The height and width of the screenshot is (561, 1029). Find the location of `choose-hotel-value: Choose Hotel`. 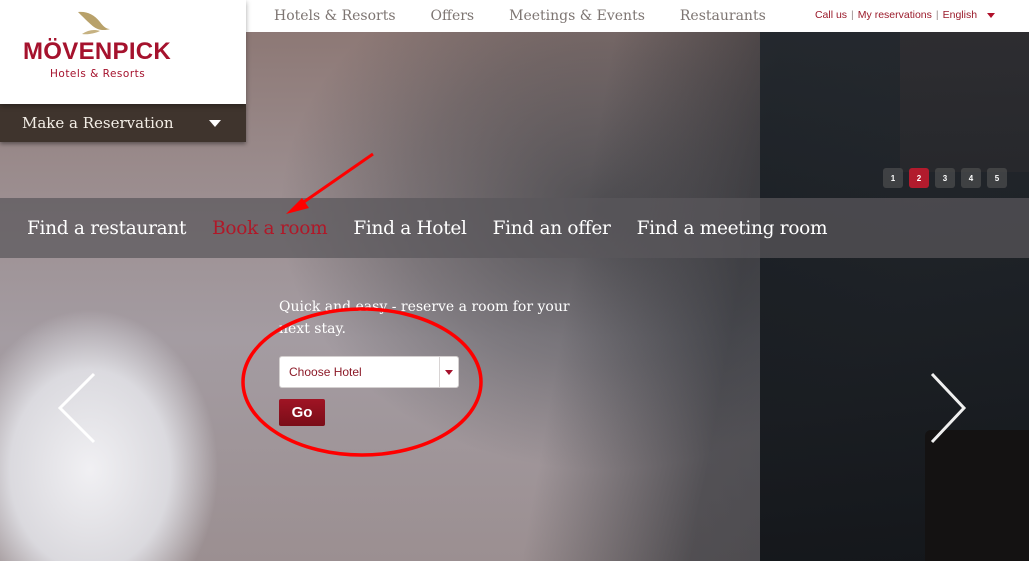

choose-hotel-value: Choose Hotel is located at coordinates (325, 372).